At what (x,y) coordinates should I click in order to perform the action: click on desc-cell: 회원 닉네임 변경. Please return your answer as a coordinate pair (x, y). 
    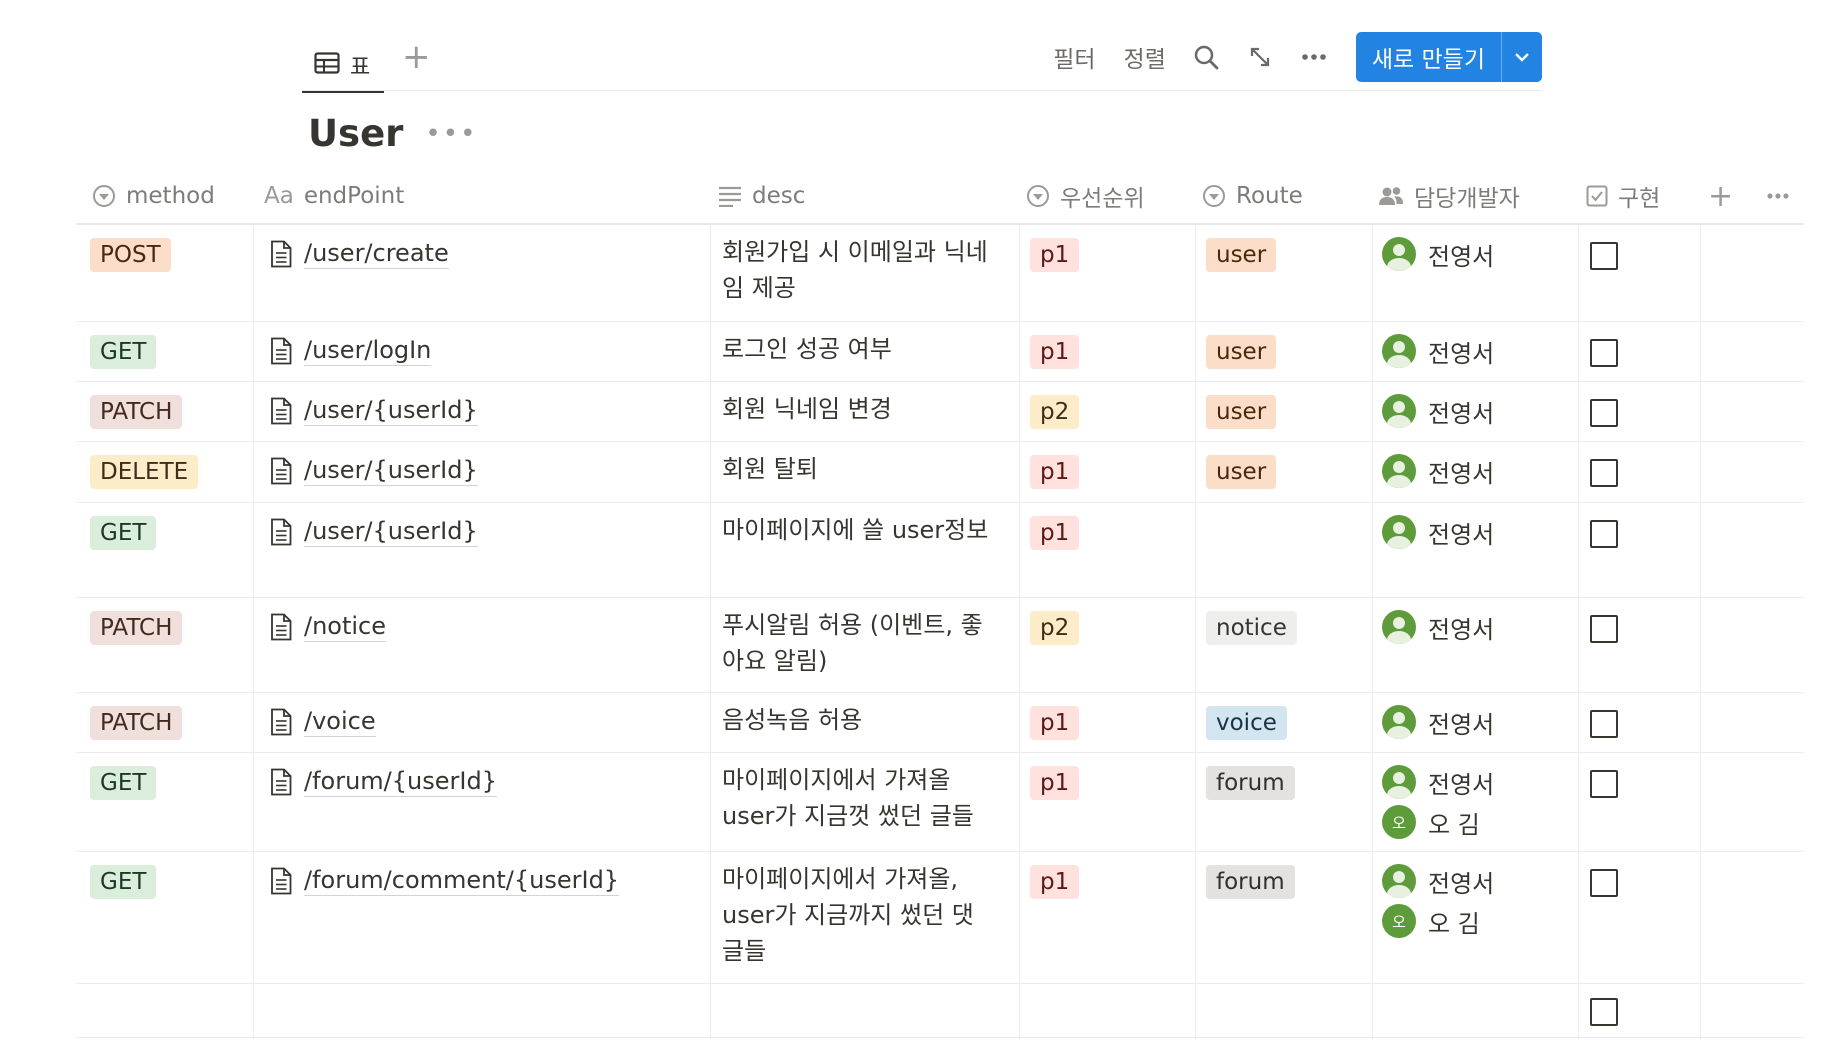
    Looking at the image, I should click on (857, 409).